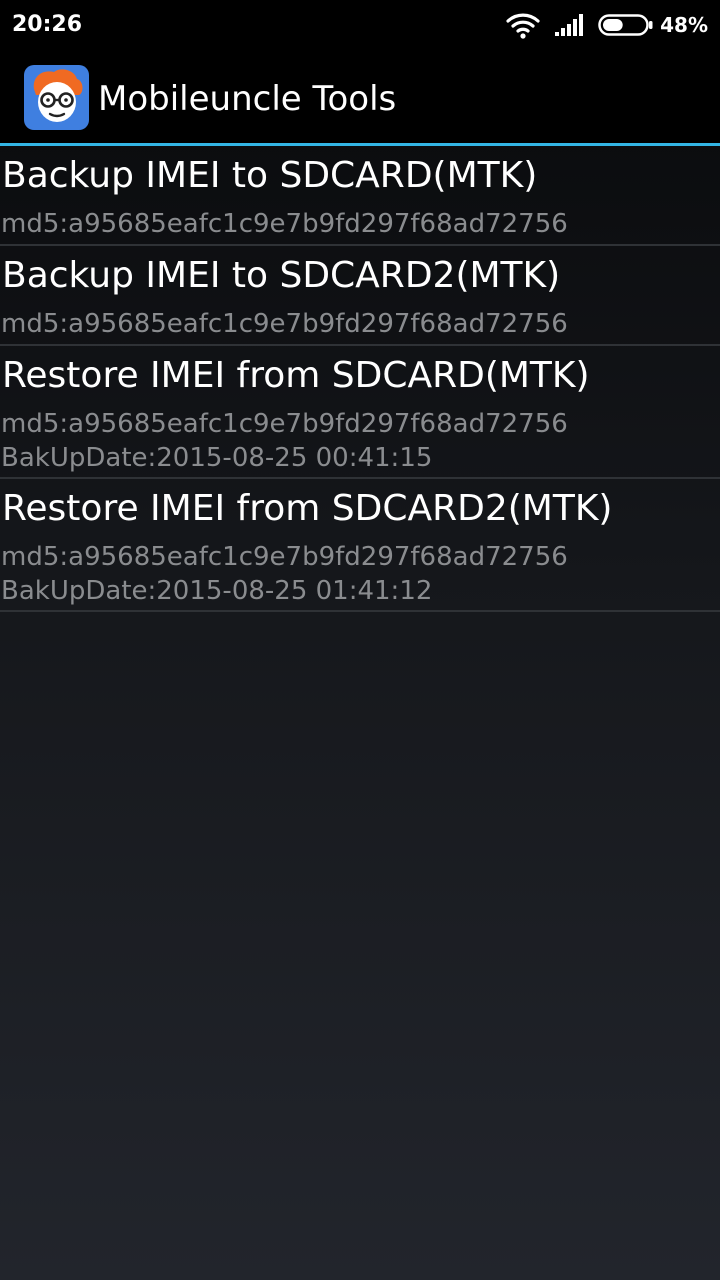  Describe the element at coordinates (281, 275) in the screenshot. I see `item-title: Backup IMEI to SDCARD2(MTK)` at that location.